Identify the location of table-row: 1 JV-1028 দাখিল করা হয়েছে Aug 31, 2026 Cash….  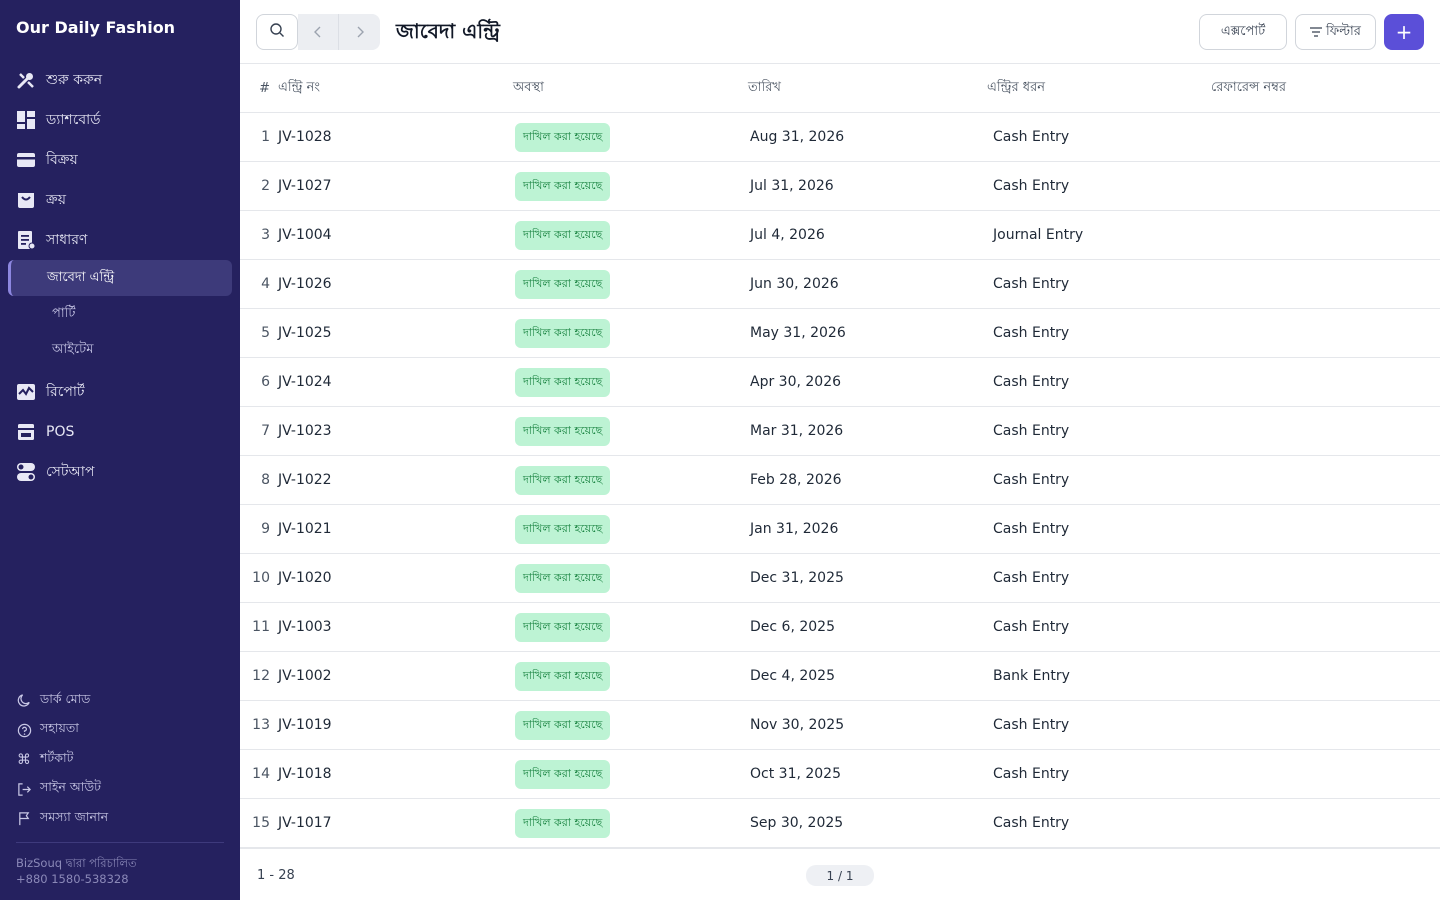
(840, 137).